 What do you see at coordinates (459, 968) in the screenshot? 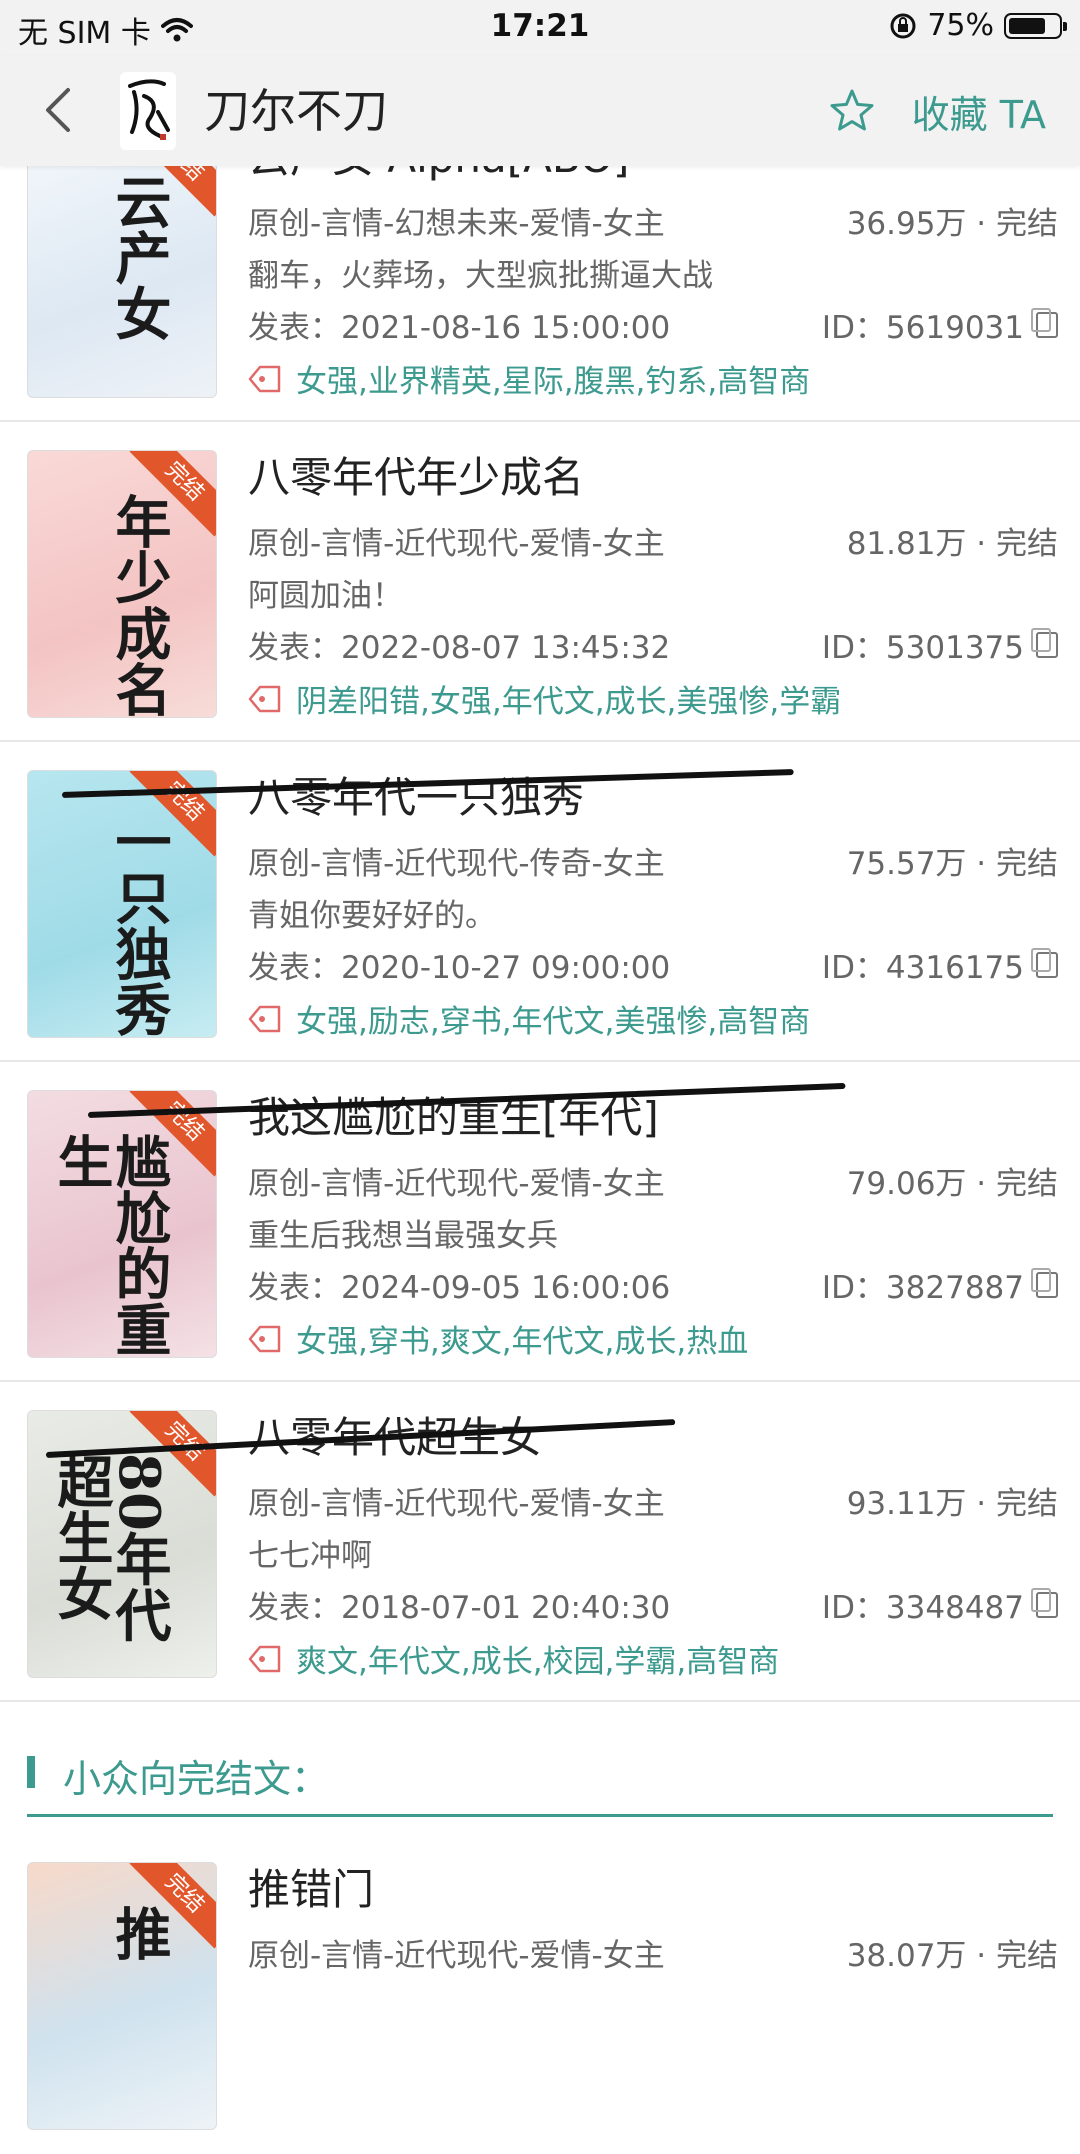
I see `publish-date: 发表：2020-10-27 09:00:00` at bounding box center [459, 968].